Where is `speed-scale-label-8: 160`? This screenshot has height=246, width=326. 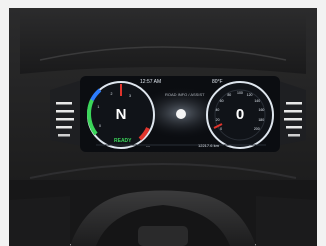 speed-scale-label-8: 160 is located at coordinates (261, 110).